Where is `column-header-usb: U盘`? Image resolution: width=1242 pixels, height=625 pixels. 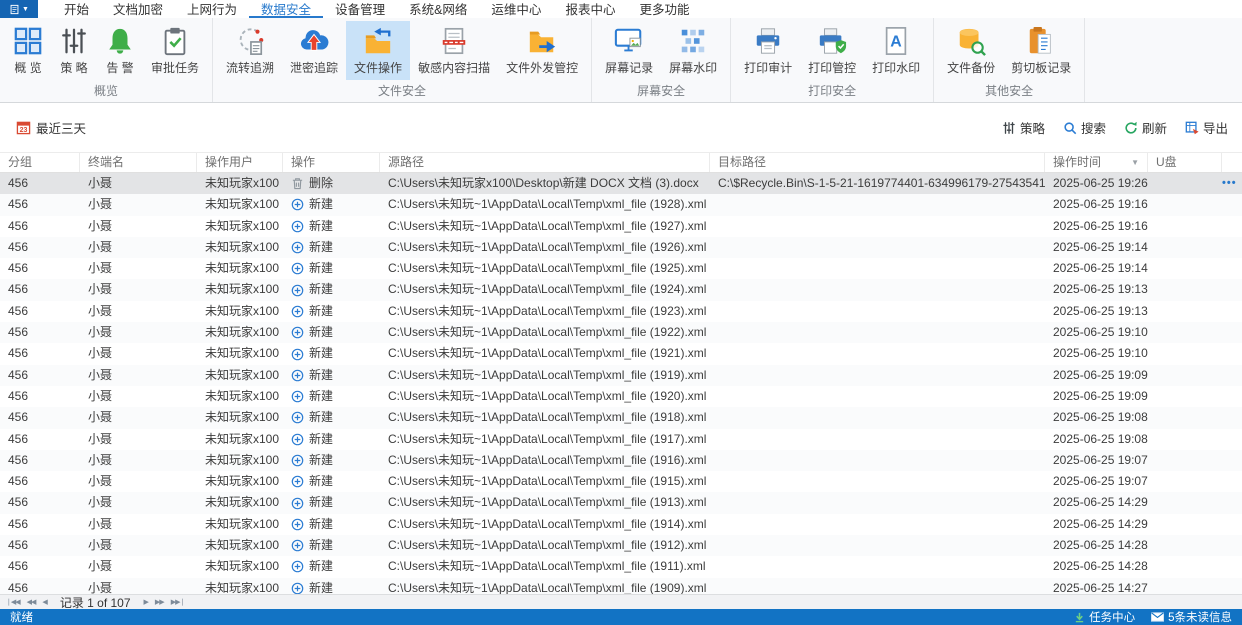 column-header-usb: U盘 is located at coordinates (1185, 162).